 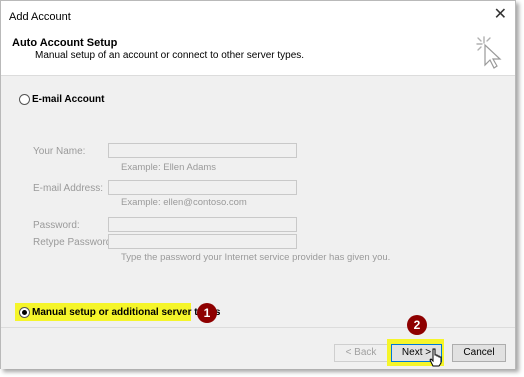 I want to click on title-bar: Add Account ✕, so click(x=258, y=16).